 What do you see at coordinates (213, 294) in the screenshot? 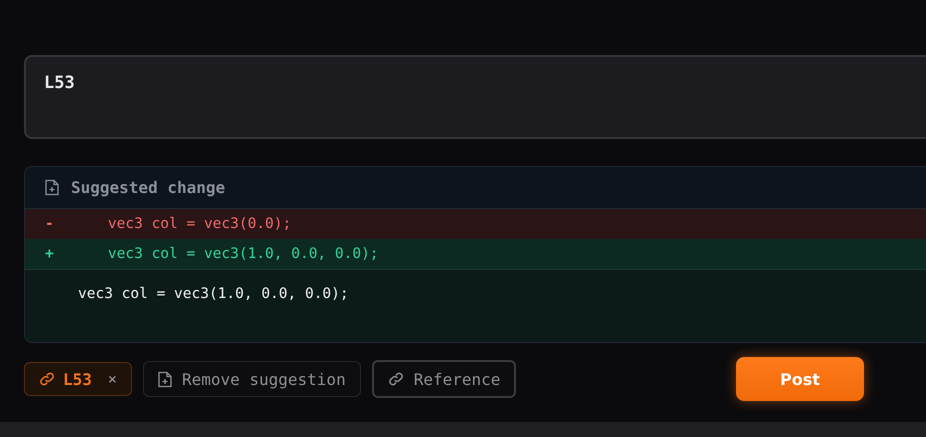
I see `code-preview: vec3 col = vec3(1.0, 0.0, 0.0);` at bounding box center [213, 294].